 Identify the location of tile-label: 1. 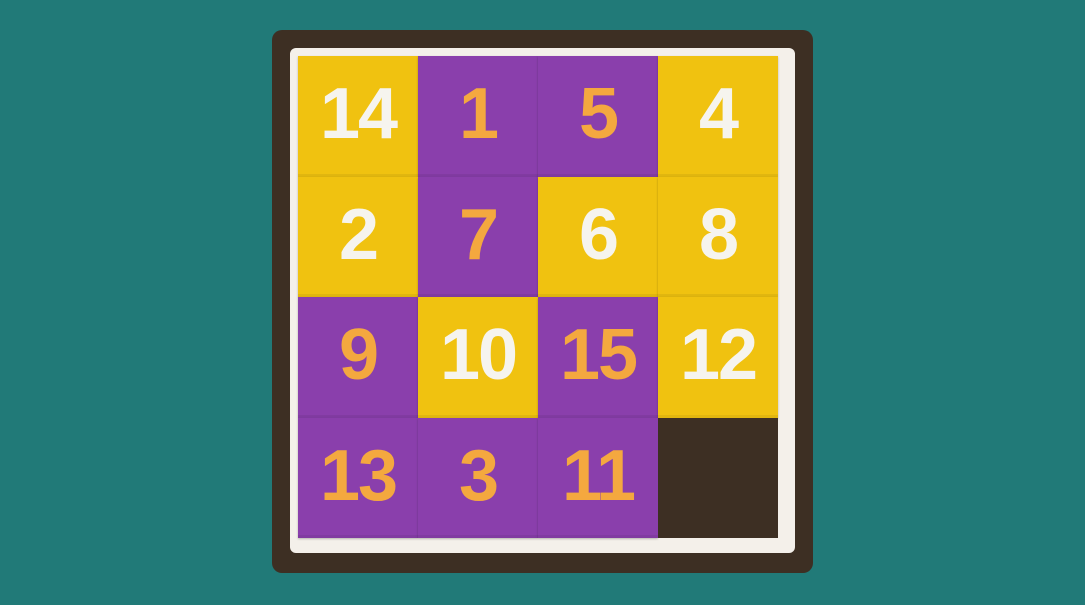
(478, 114).